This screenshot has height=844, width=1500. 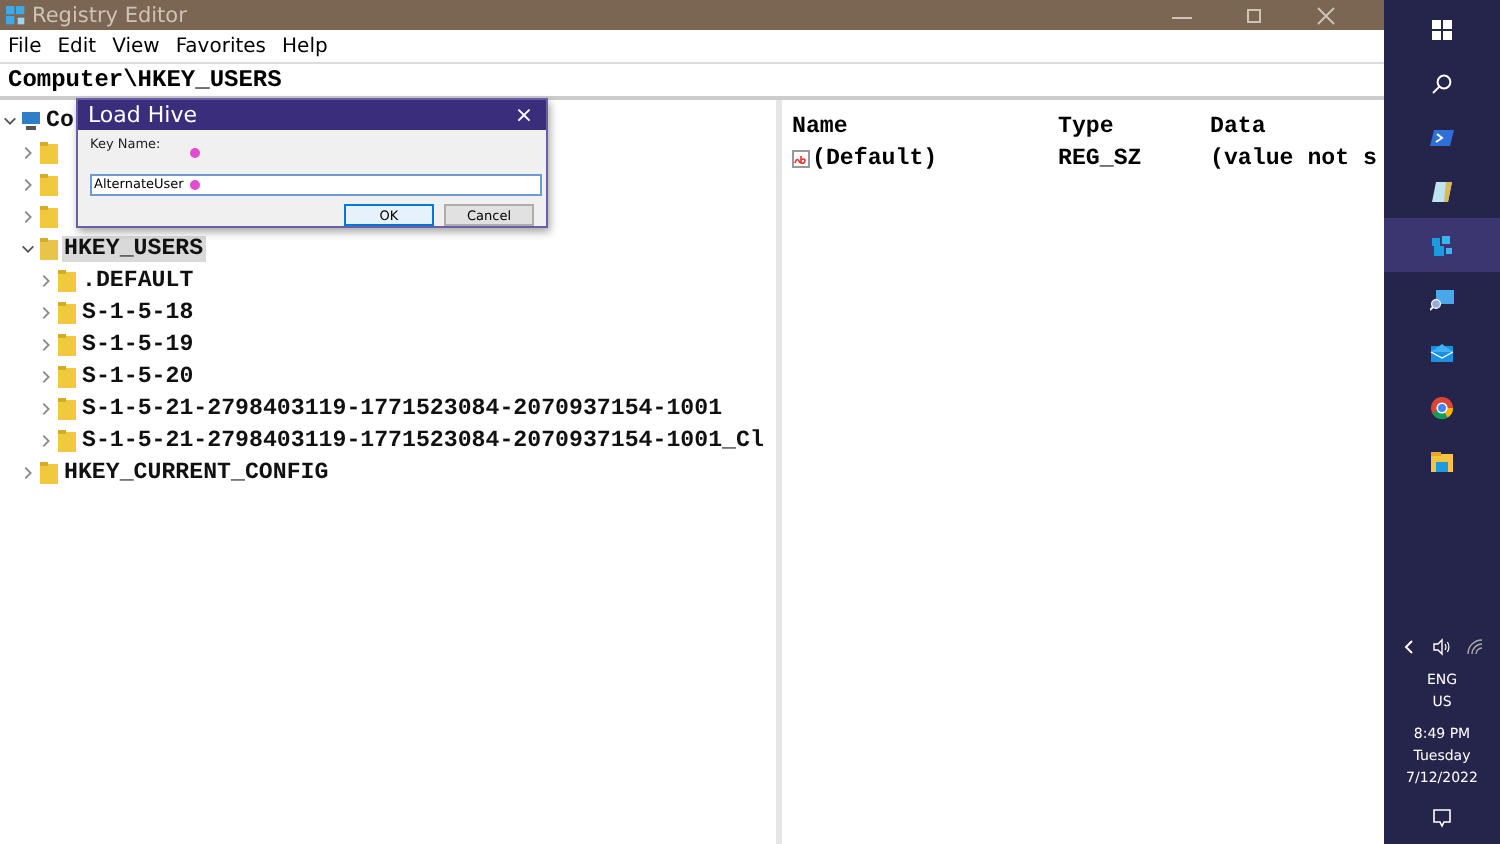 I want to click on tree-item: .DEFAULT, so click(x=138, y=280).